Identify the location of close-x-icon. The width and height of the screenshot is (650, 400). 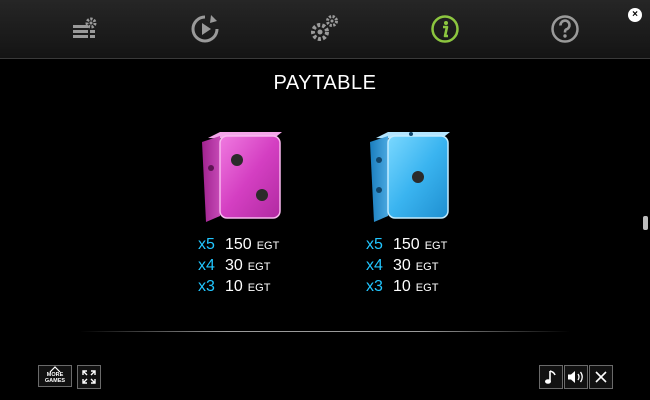
(601, 377).